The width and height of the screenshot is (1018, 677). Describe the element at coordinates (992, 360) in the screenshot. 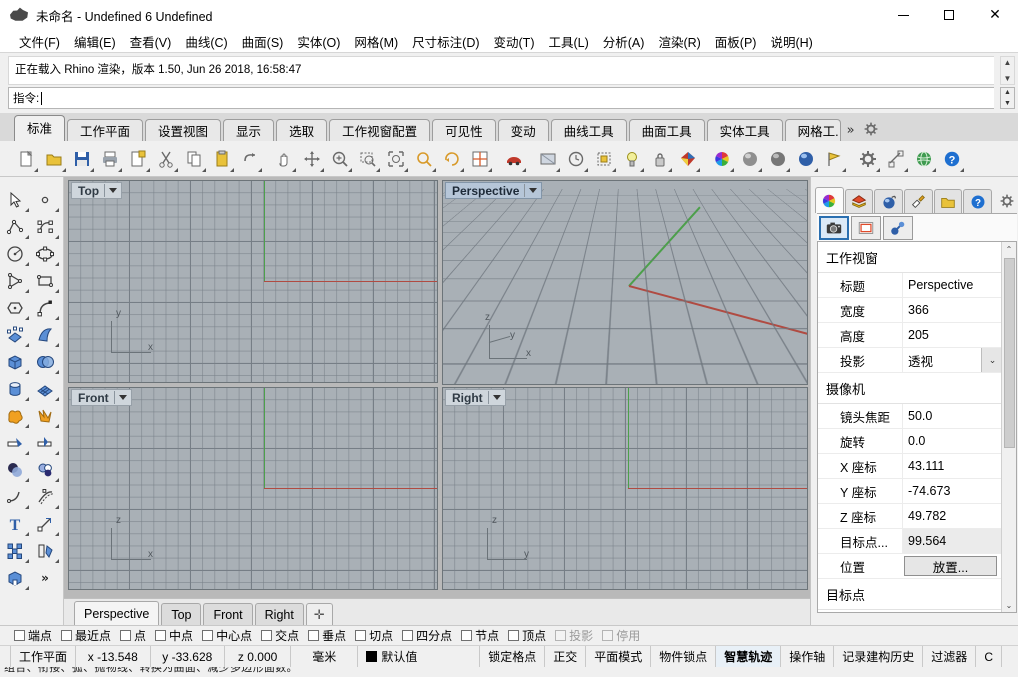

I see `property-dropdown-chevron-down-icon: ⌄` at that location.